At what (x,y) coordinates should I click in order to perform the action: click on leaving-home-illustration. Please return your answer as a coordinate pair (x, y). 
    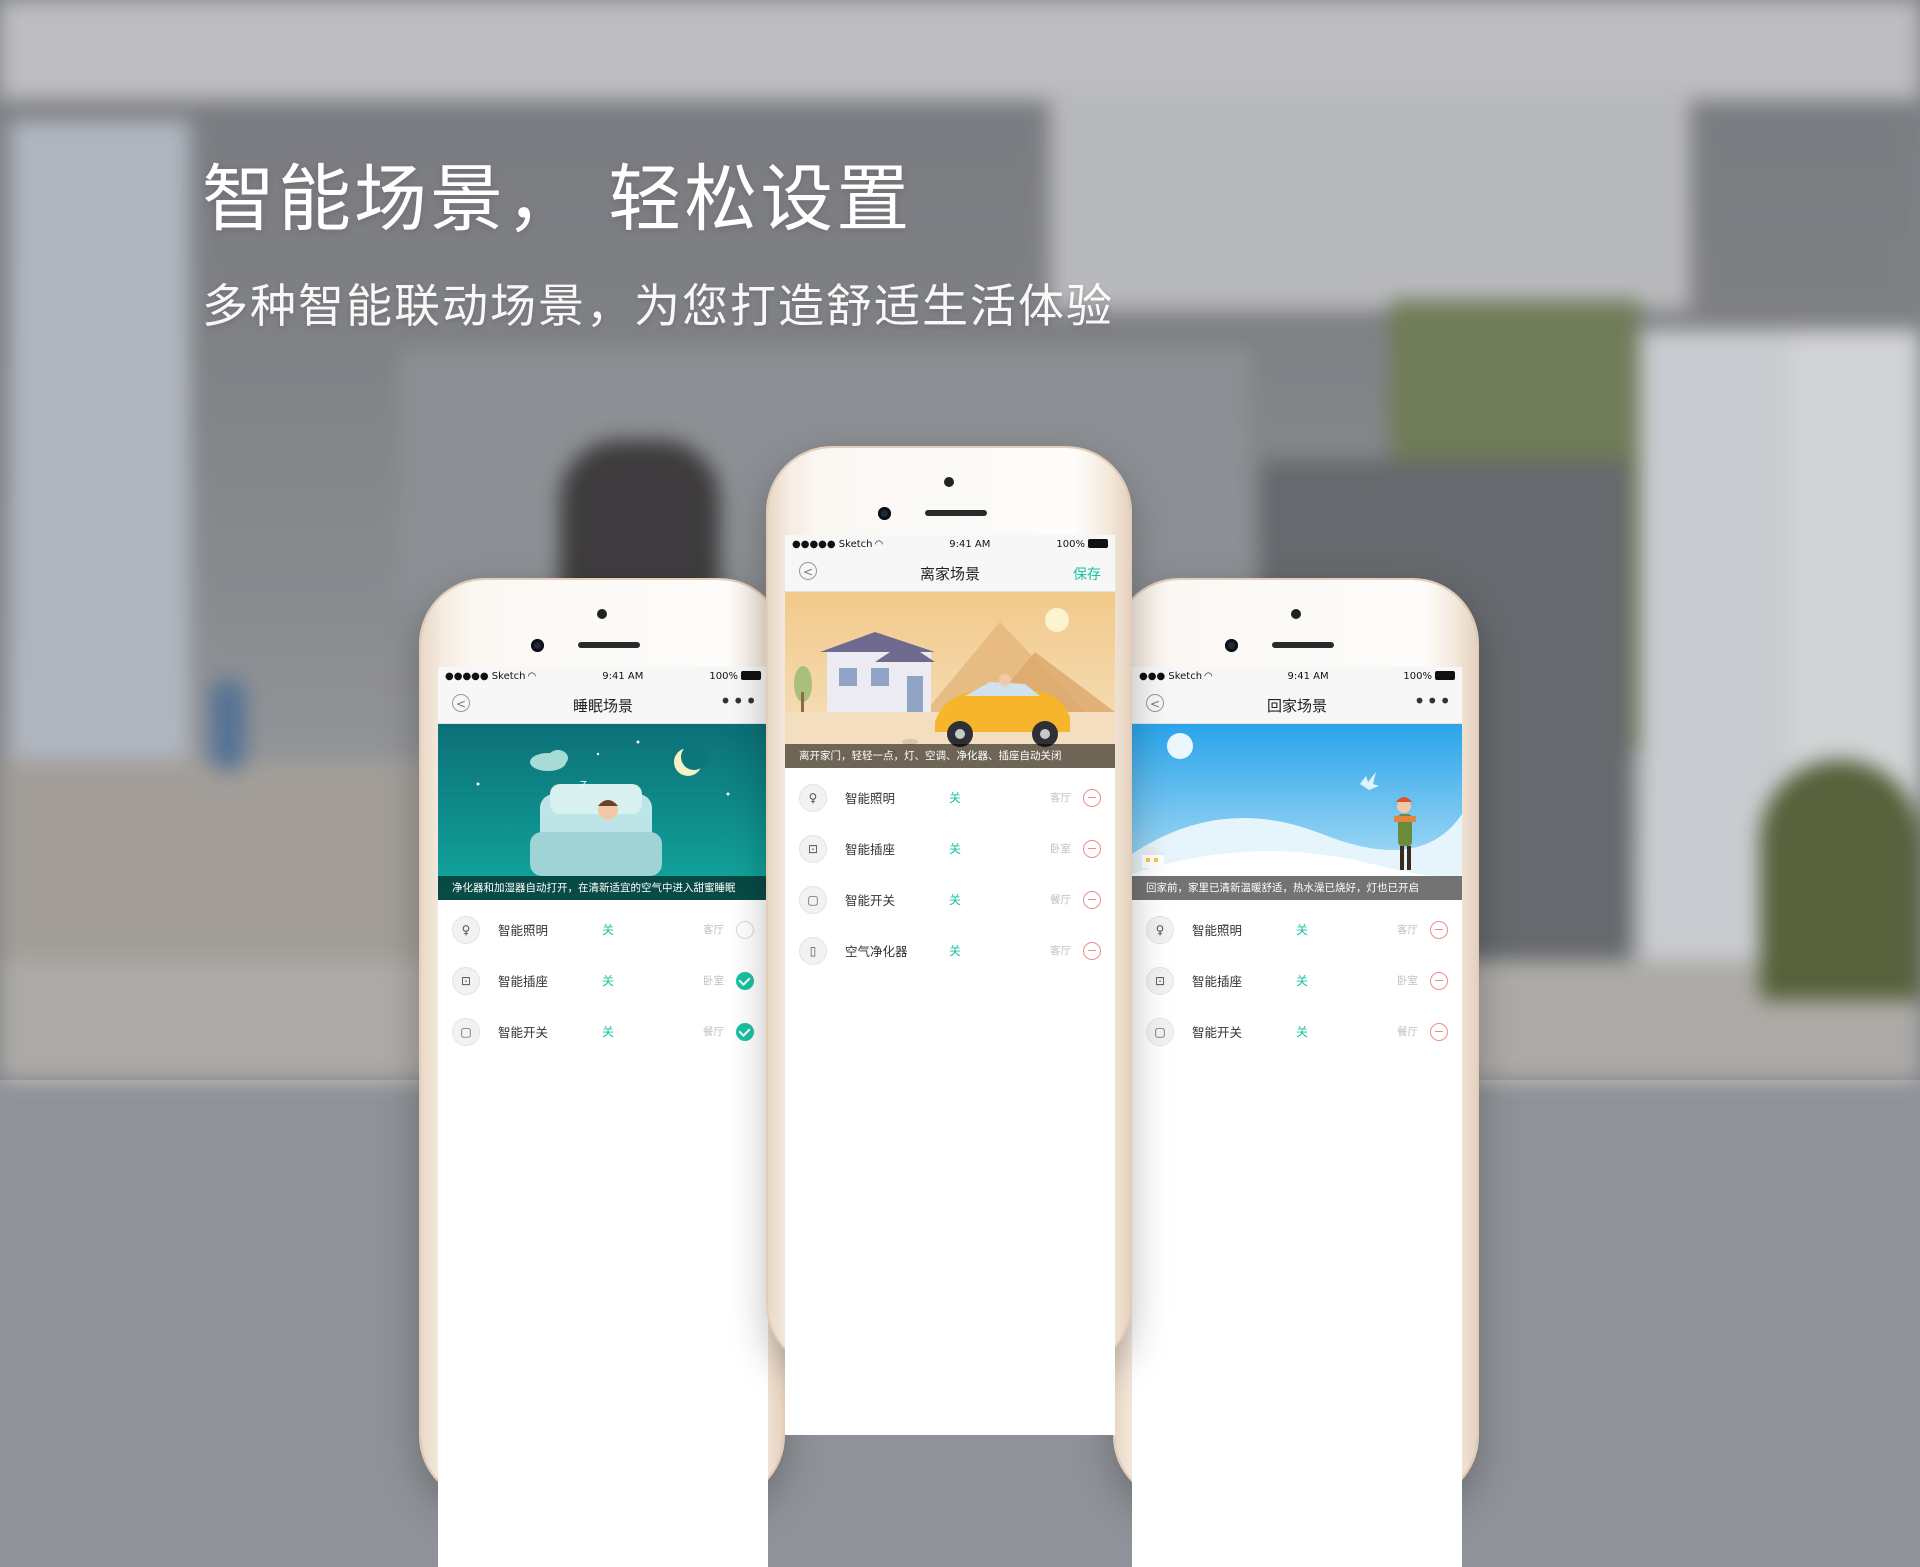
    Looking at the image, I should click on (950, 680).